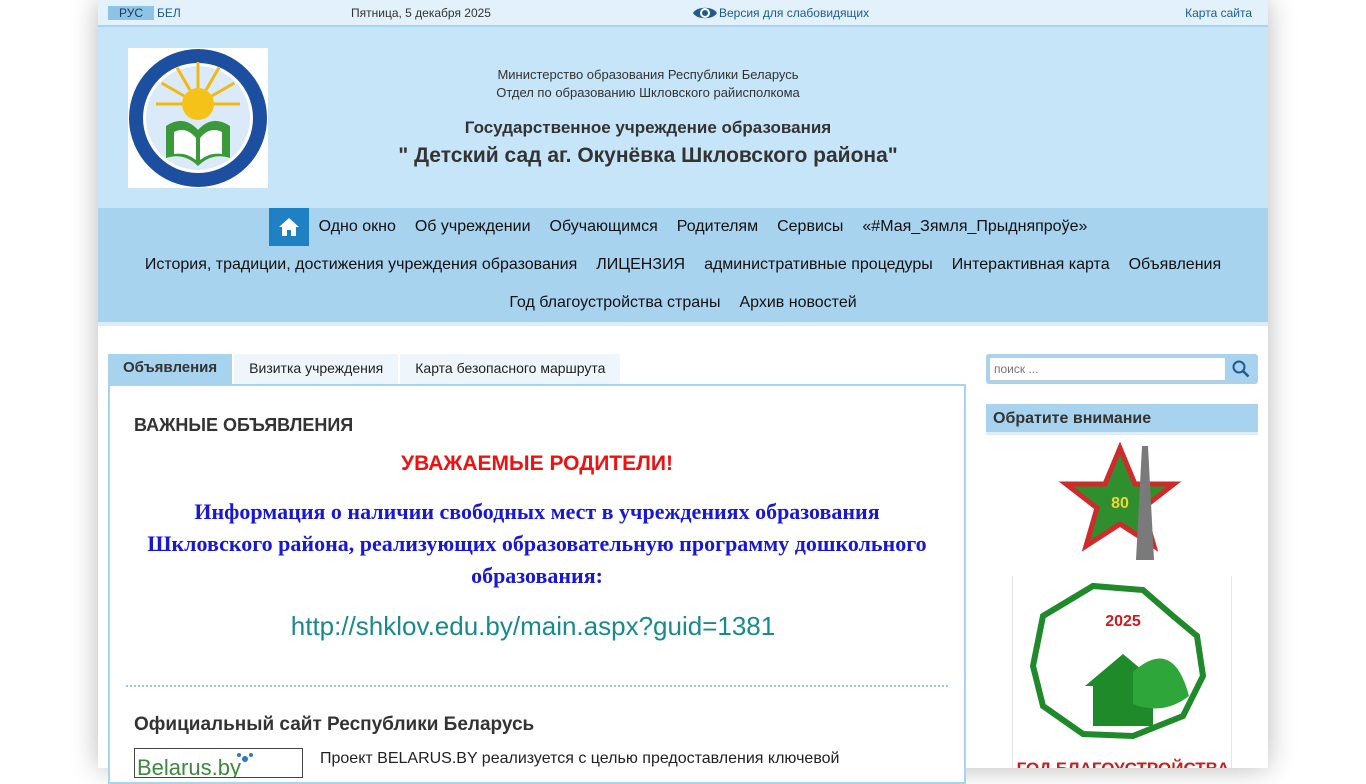 The width and height of the screenshot is (1366, 784). What do you see at coordinates (316, 369) in the screenshot?
I see `tab-business-card: Визитка учреждения` at bounding box center [316, 369].